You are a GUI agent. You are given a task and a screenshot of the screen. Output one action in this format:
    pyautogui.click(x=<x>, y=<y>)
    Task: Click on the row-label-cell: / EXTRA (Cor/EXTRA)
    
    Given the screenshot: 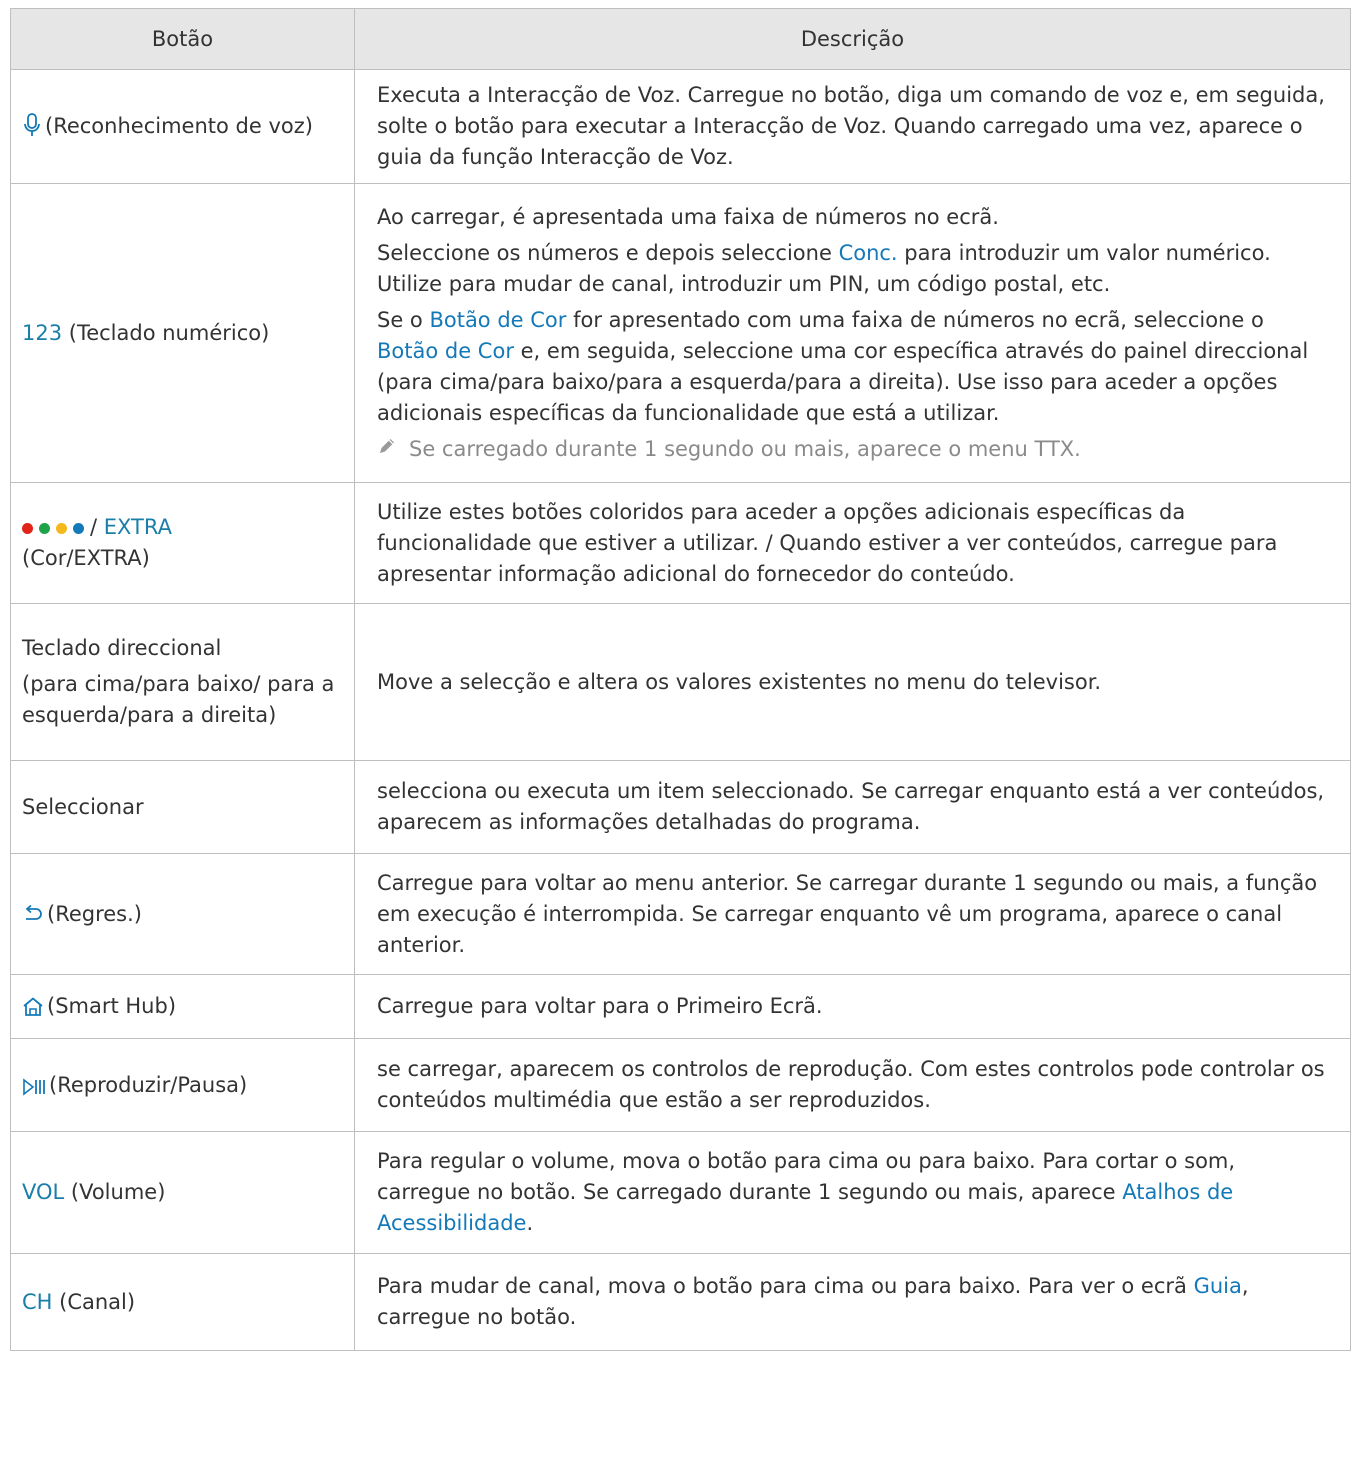 What is the action you would take?
    pyautogui.click(x=182, y=543)
    